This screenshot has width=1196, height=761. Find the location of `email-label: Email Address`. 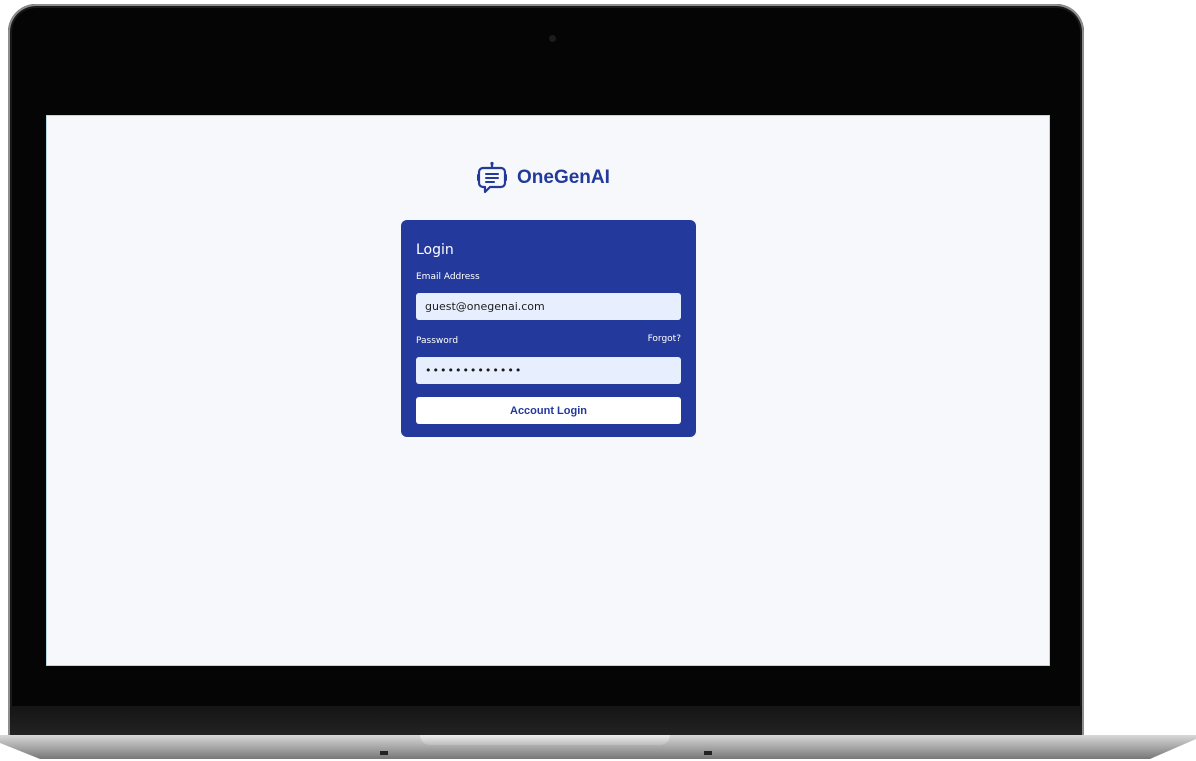

email-label: Email Address is located at coordinates (448, 277).